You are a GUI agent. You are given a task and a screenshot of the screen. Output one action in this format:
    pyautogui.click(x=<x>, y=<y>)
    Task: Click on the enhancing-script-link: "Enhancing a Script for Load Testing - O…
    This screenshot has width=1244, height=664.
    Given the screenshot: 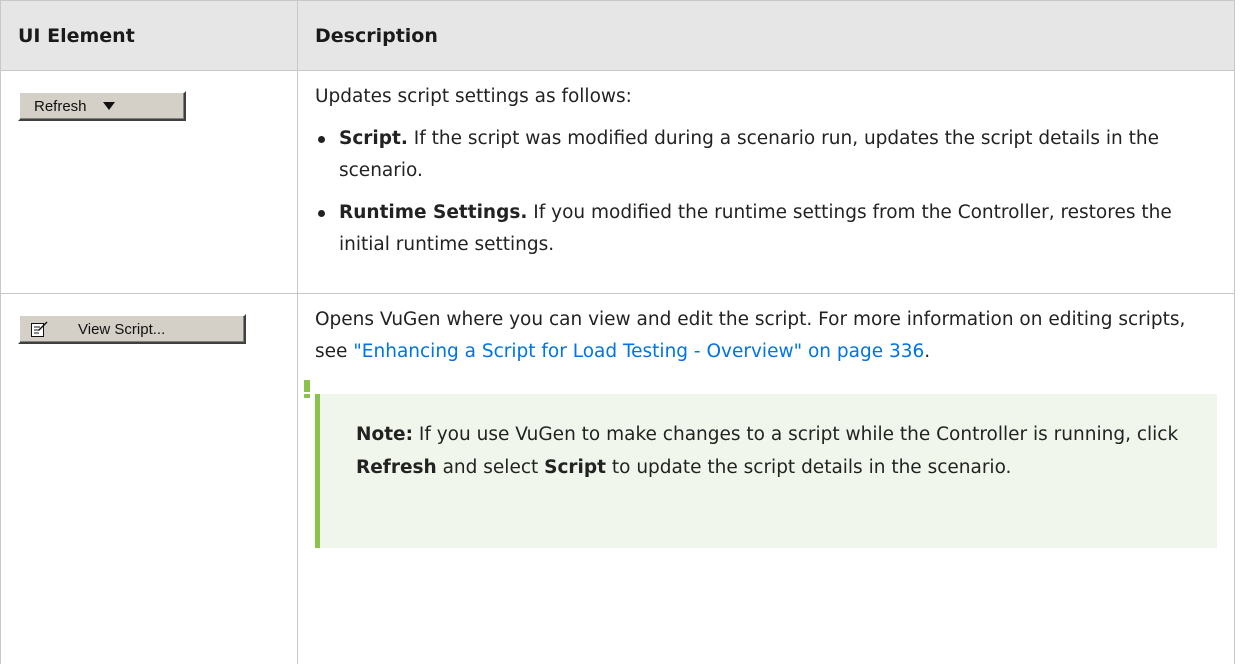 What is the action you would take?
    pyautogui.click(x=638, y=351)
    